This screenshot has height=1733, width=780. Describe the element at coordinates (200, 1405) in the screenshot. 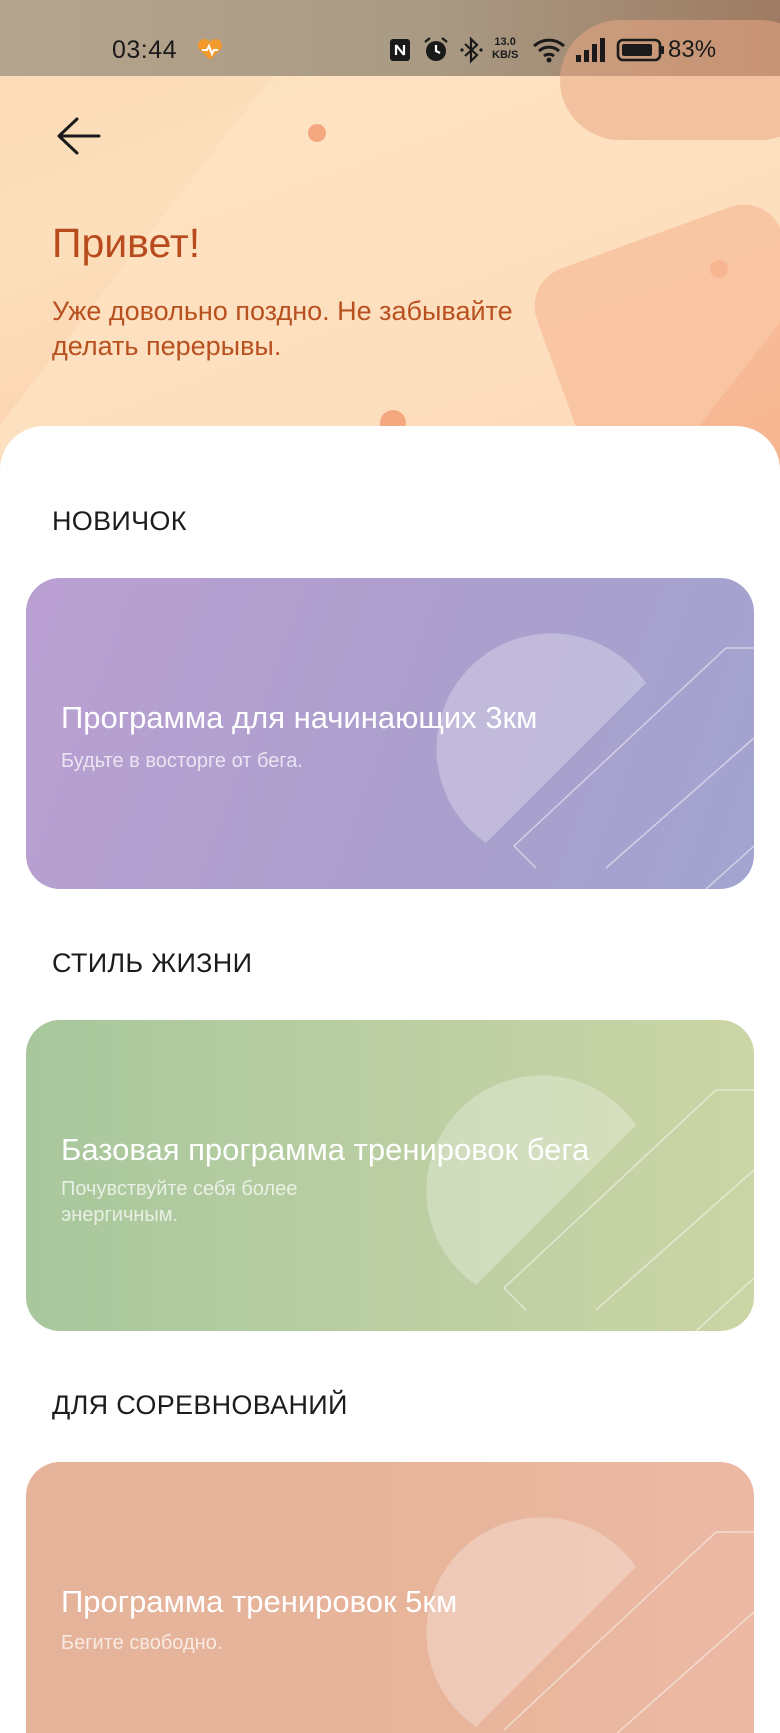

I see `section-title-competition: ДЛЯ СОРЕВНОВАНИЙ` at that location.